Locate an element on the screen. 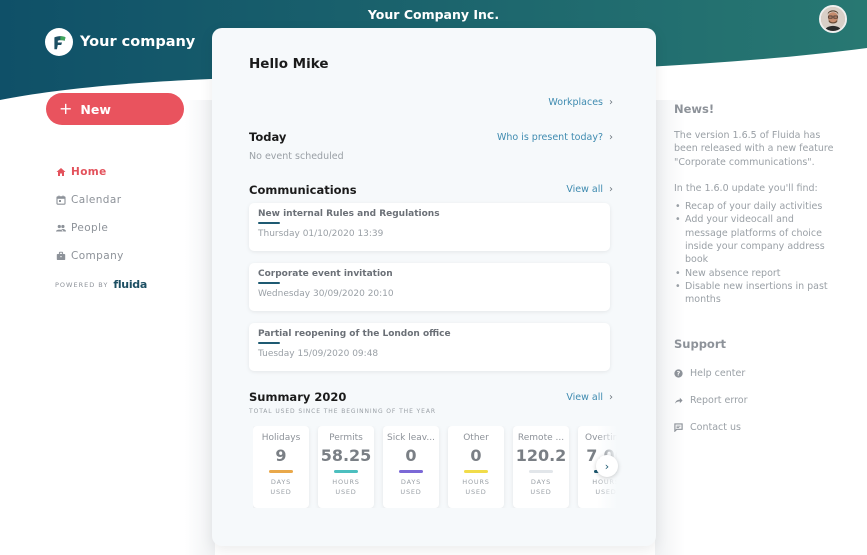 This screenshot has height=555, width=867. support-report-error: Report error is located at coordinates (711, 400).